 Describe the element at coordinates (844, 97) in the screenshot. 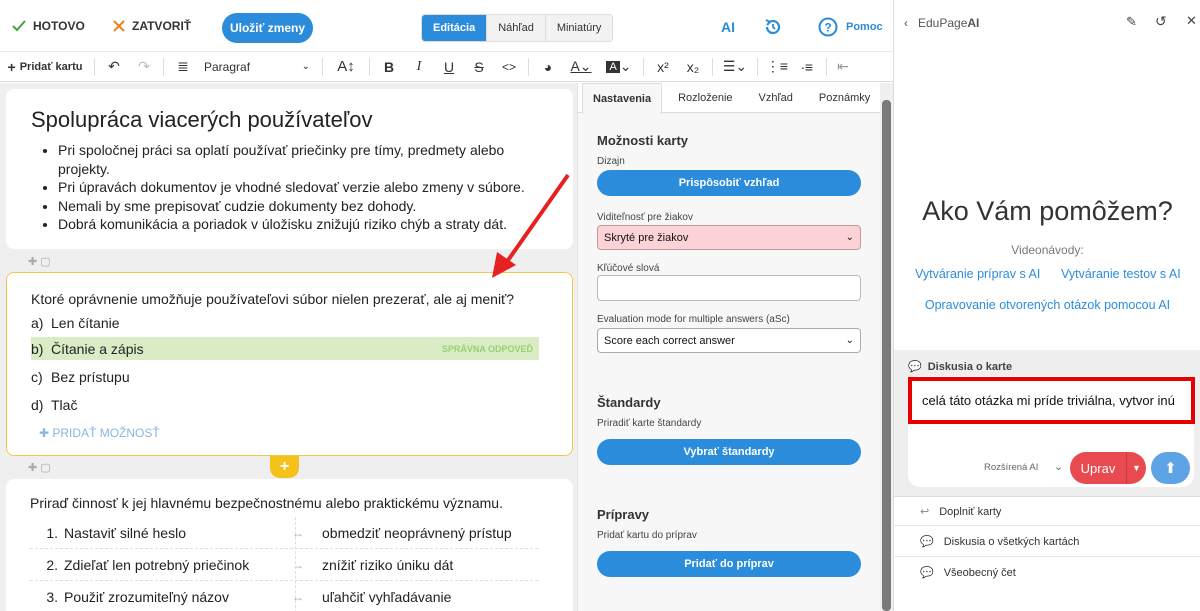

I see `tab-notes: Poznámky` at that location.